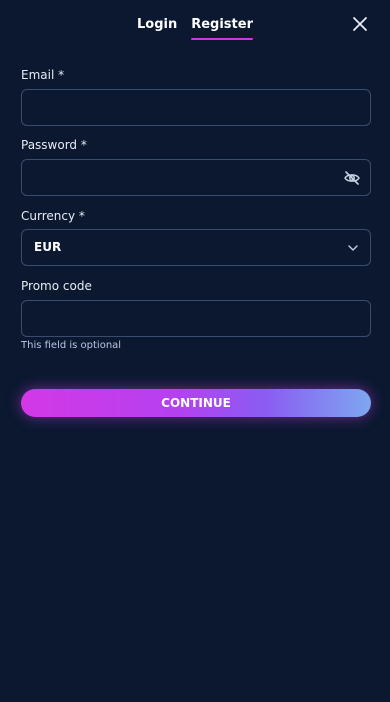 Image resolution: width=390 pixels, height=702 pixels. I want to click on password-label: Password *, so click(54, 145).